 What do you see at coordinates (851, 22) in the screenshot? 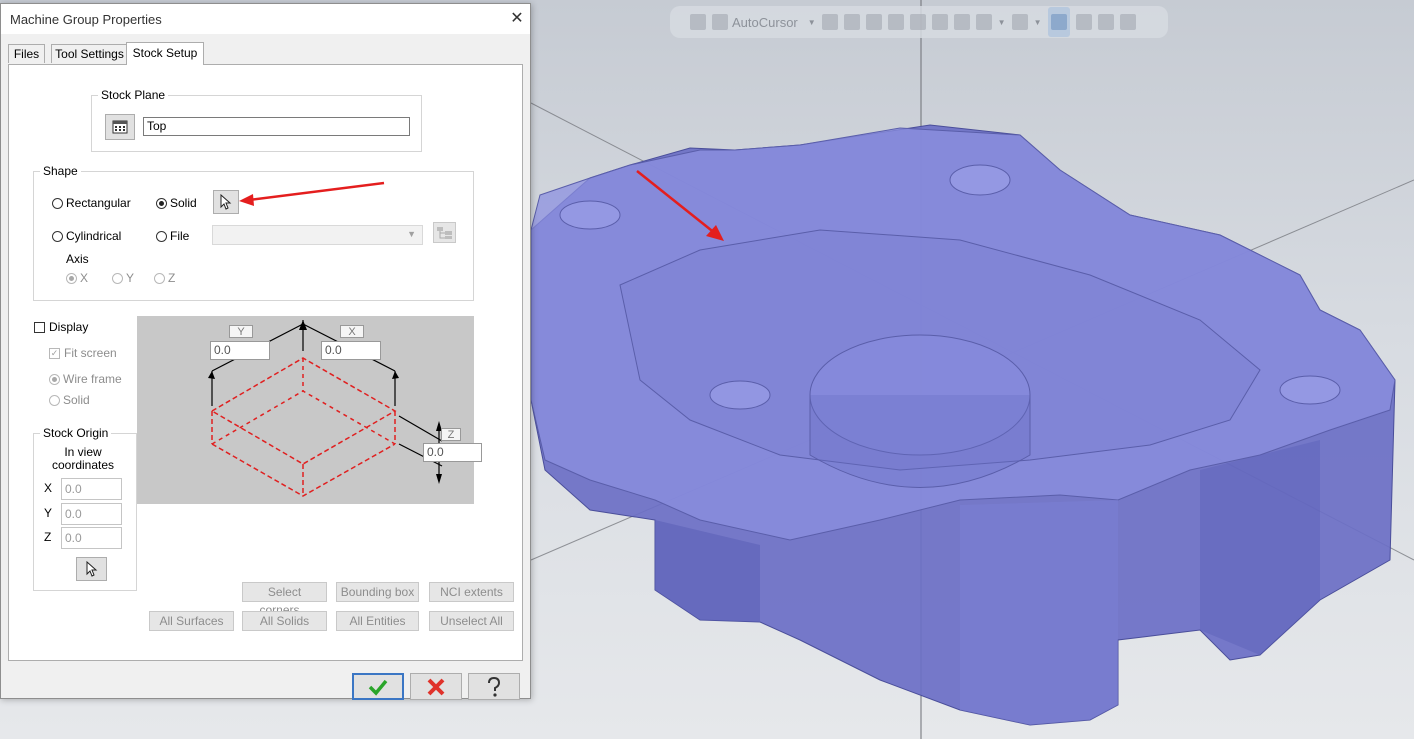
I see `select-arrow-icon` at bounding box center [851, 22].